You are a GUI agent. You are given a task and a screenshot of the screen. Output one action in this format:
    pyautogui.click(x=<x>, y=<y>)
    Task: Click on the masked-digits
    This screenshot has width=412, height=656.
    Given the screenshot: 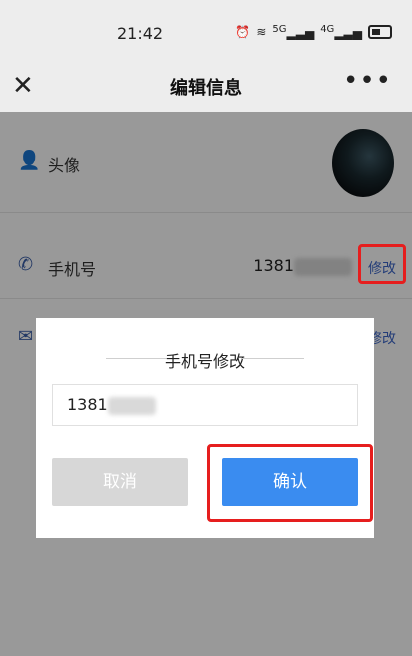 What is the action you would take?
    pyautogui.click(x=131, y=405)
    